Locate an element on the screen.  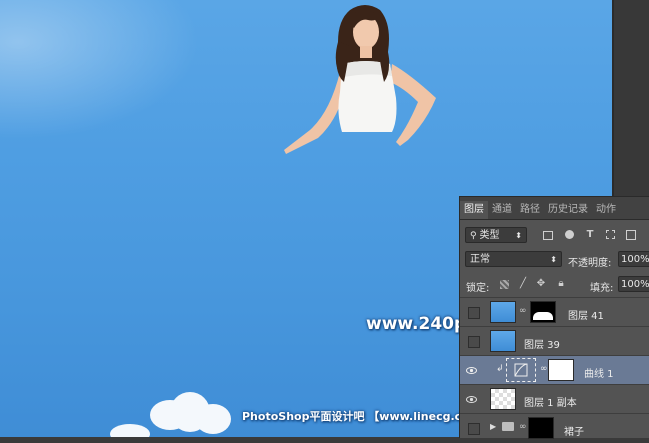
layer-row: ∞ 图层 41 is located at coordinates (554, 312).